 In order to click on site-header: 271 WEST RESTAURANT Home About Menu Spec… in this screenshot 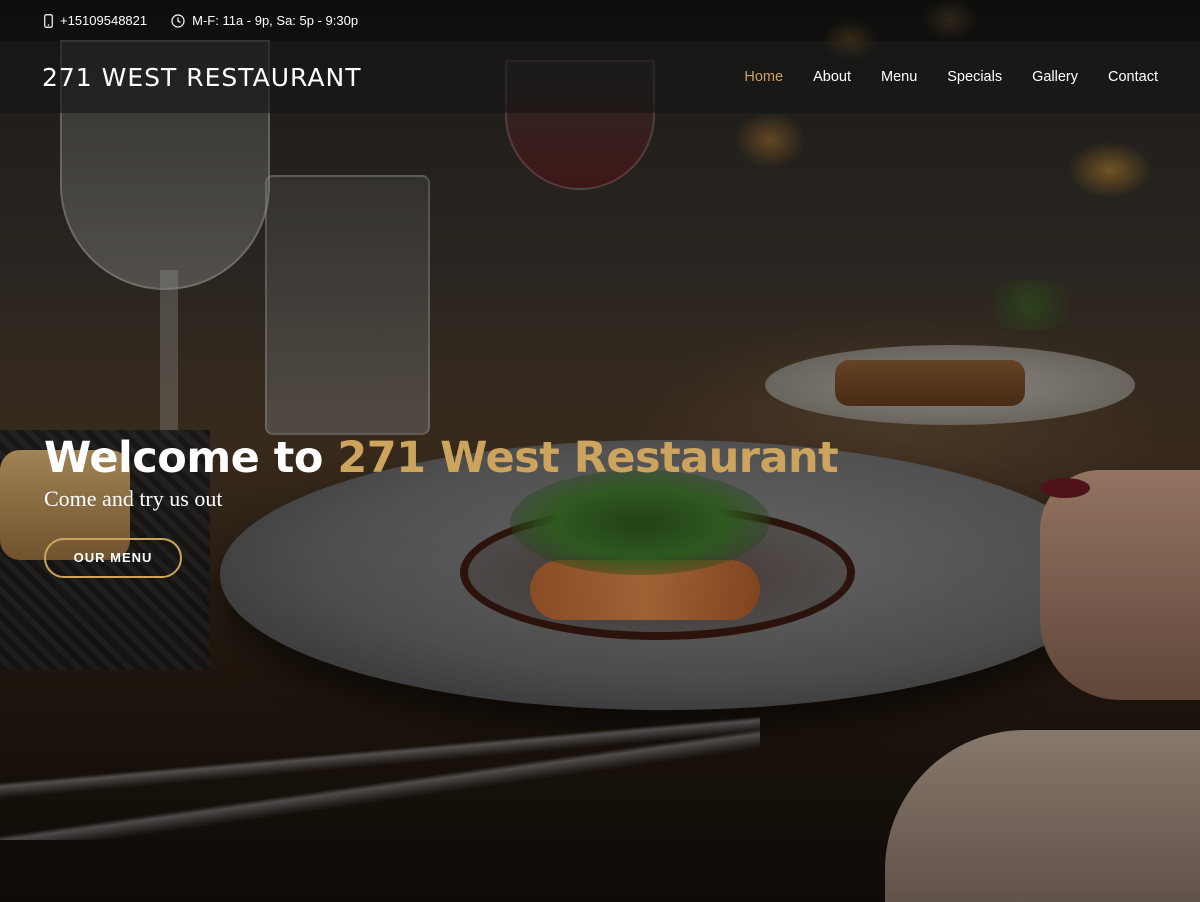, I will do `click(600, 77)`.